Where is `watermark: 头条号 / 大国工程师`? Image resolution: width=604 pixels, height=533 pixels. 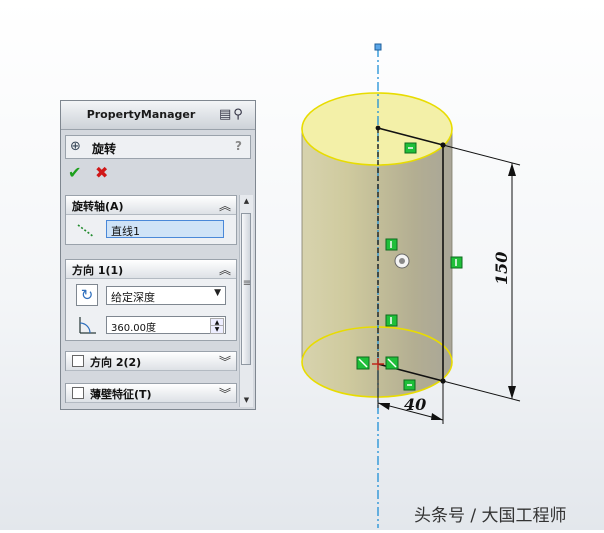
watermark: 头条号 / 大国工程师 is located at coordinates (490, 516).